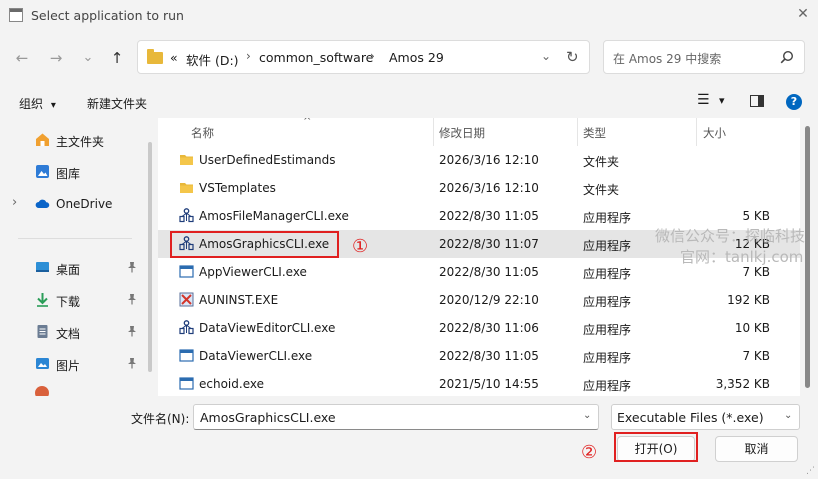  I want to click on help-icon: ?, so click(794, 102).